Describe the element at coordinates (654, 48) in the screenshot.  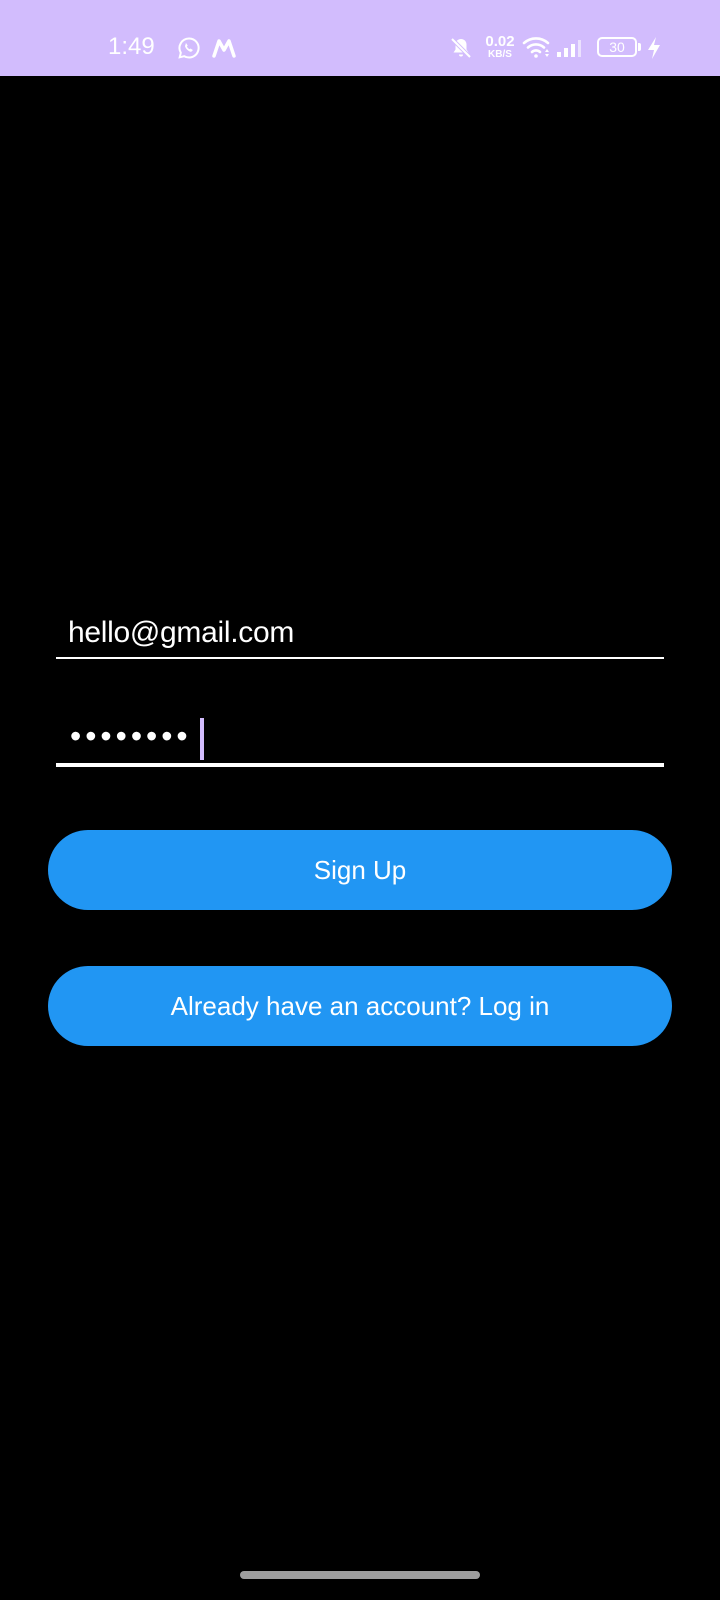
I see `charging-bolt-icon` at that location.